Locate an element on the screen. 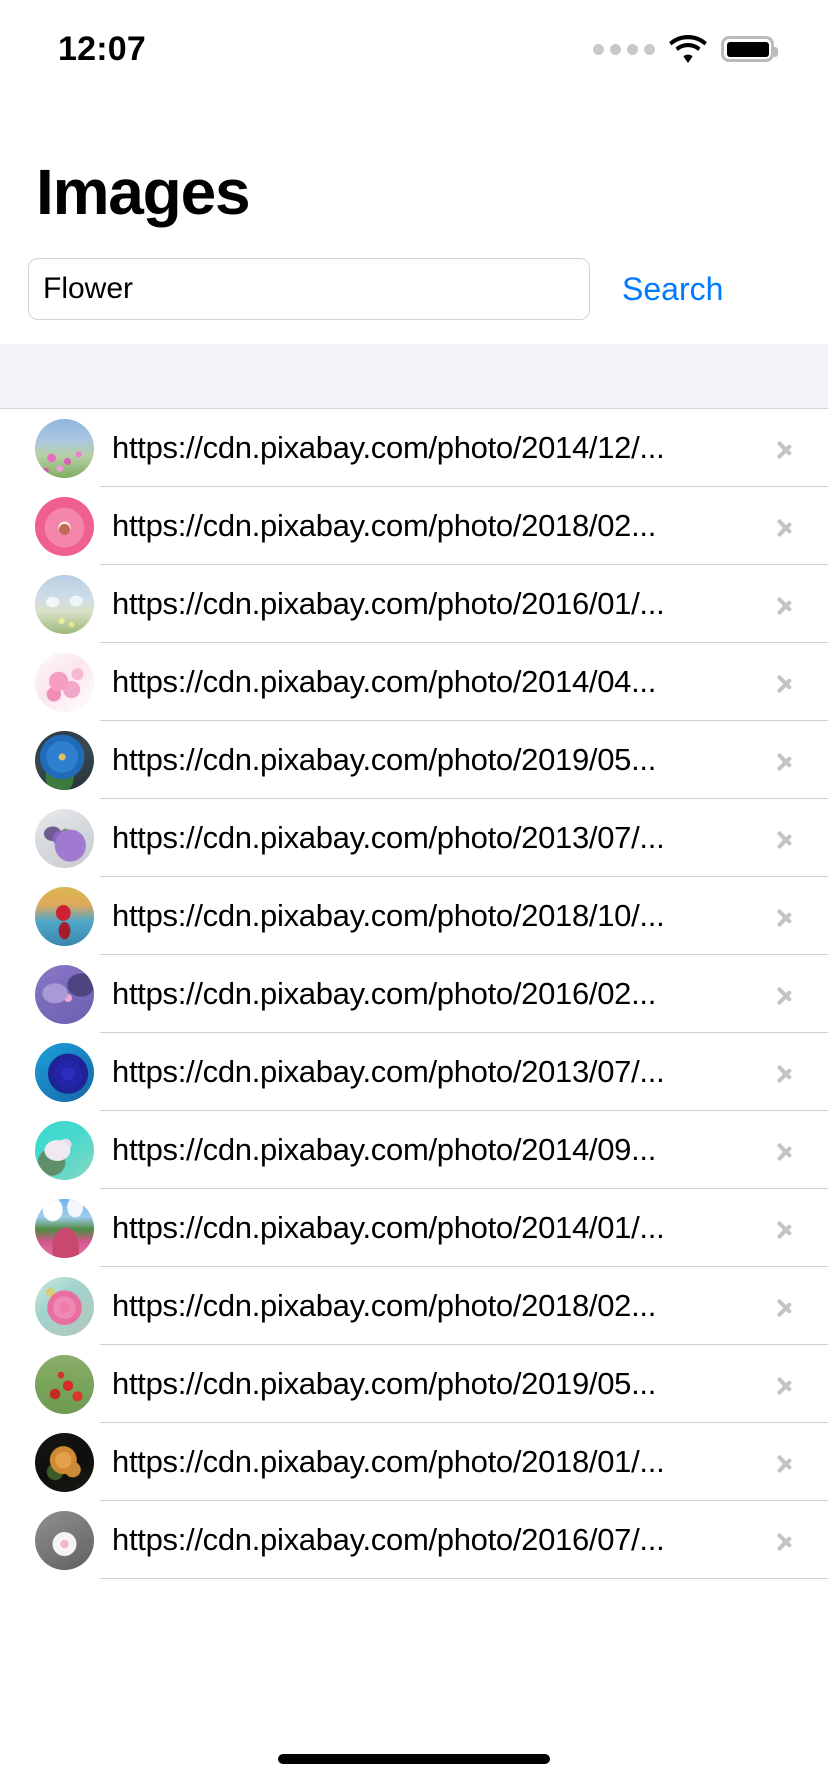 The image size is (828, 1792). page-title: Images is located at coordinates (143, 192).